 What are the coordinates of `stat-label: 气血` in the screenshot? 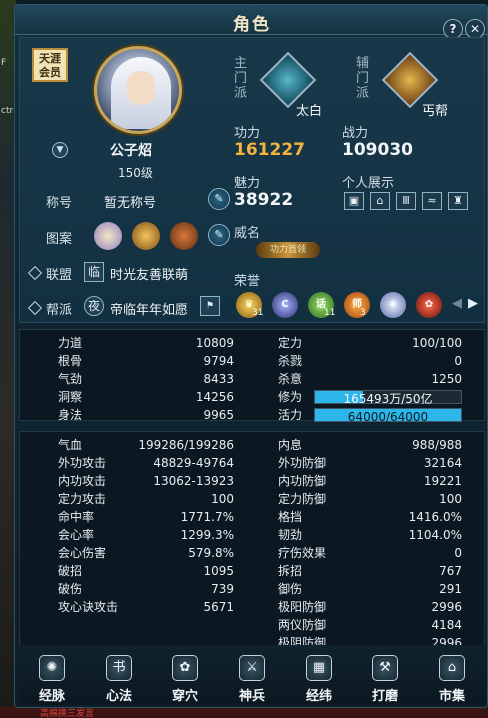 It's located at (70, 445).